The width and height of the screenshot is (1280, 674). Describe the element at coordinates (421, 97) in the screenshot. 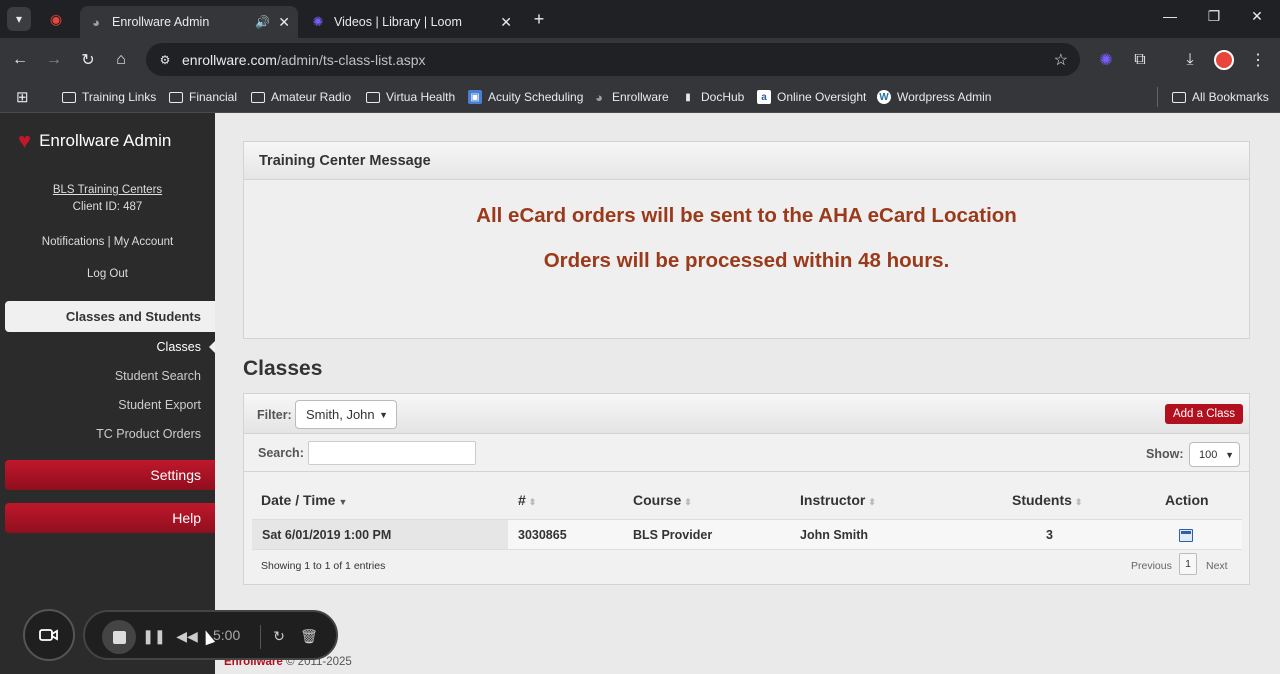

I see `bookmark-label: Virtua Health` at that location.